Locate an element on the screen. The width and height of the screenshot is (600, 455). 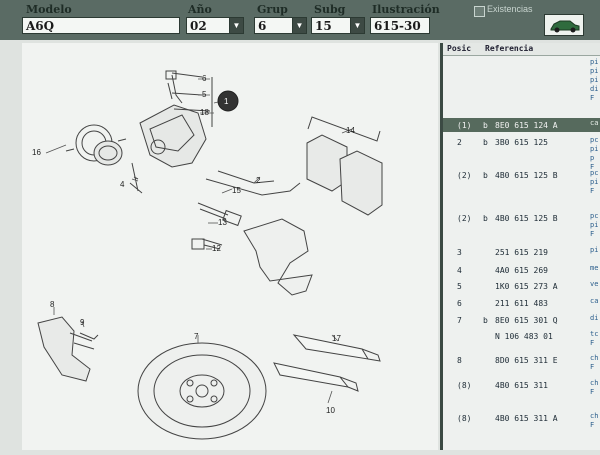
row-description: ve is located at coordinates (594, 284).